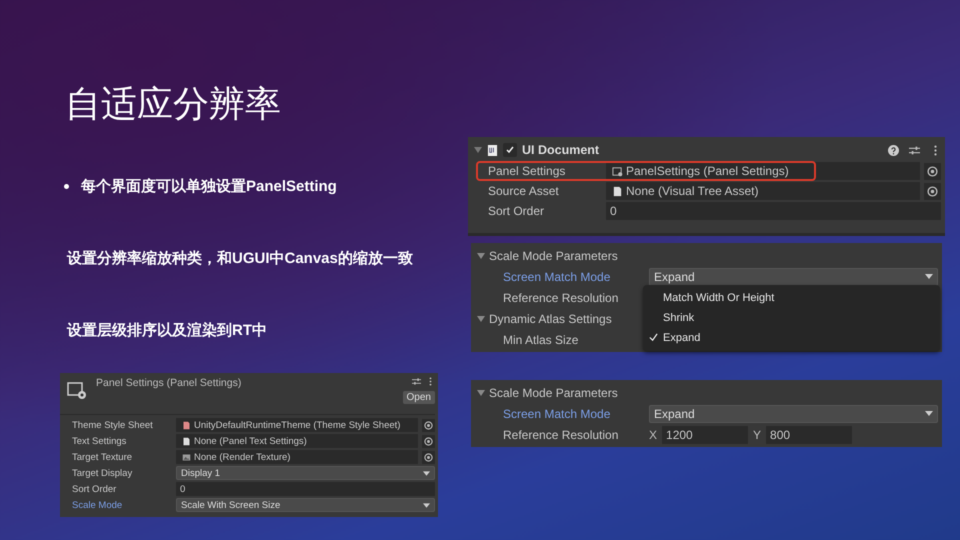 The height and width of the screenshot is (540, 960). I want to click on object-field: UnityDefaultRuntimeTheme (Theme Style Sheet), so click(297, 425).